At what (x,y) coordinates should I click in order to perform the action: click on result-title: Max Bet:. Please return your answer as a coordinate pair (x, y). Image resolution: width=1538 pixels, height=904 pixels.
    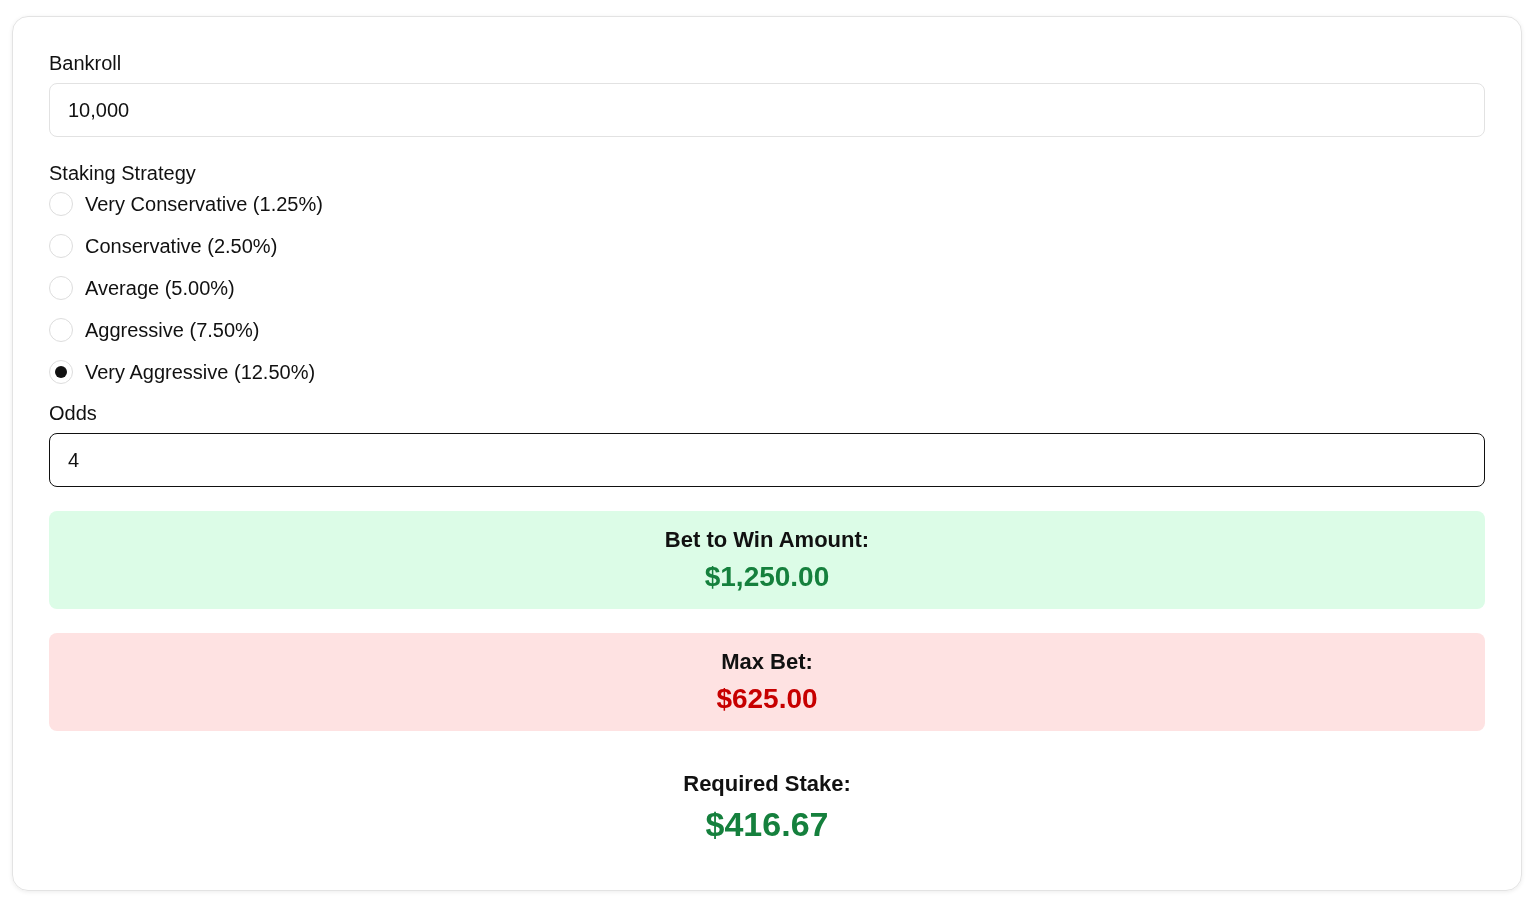
    Looking at the image, I should click on (767, 662).